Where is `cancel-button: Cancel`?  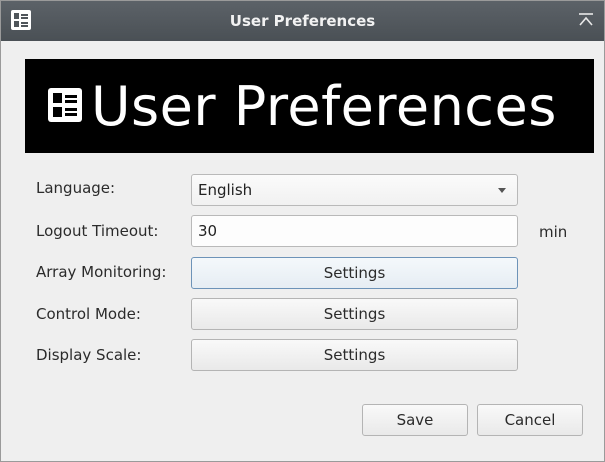
cancel-button: Cancel is located at coordinates (530, 420).